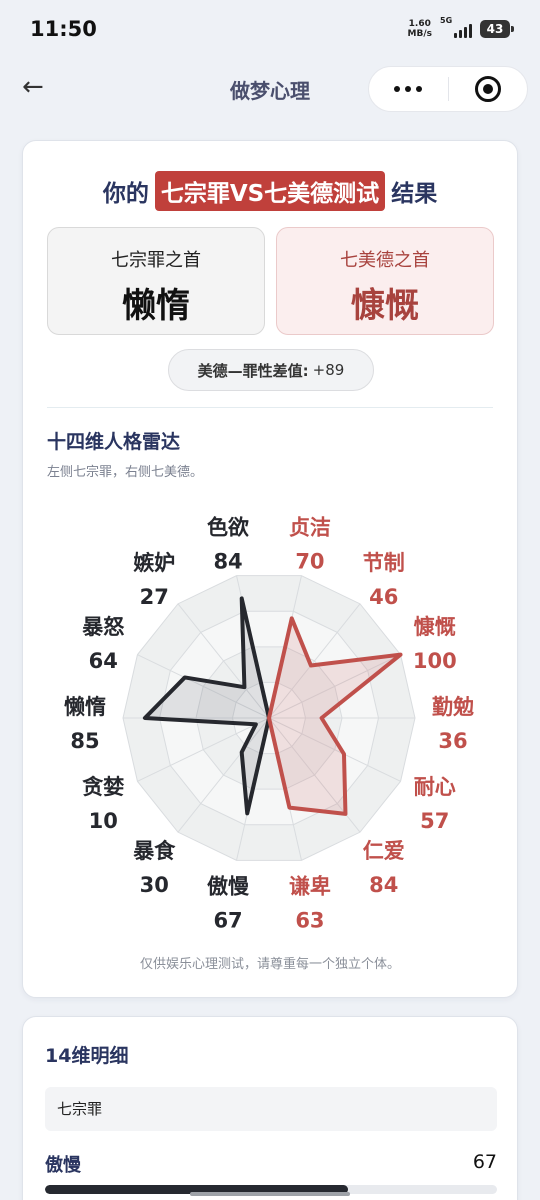 Image resolution: width=540 pixels, height=1200 pixels. What do you see at coordinates (419, 34) in the screenshot?
I see `network-speed-unit: MB/s` at bounding box center [419, 34].